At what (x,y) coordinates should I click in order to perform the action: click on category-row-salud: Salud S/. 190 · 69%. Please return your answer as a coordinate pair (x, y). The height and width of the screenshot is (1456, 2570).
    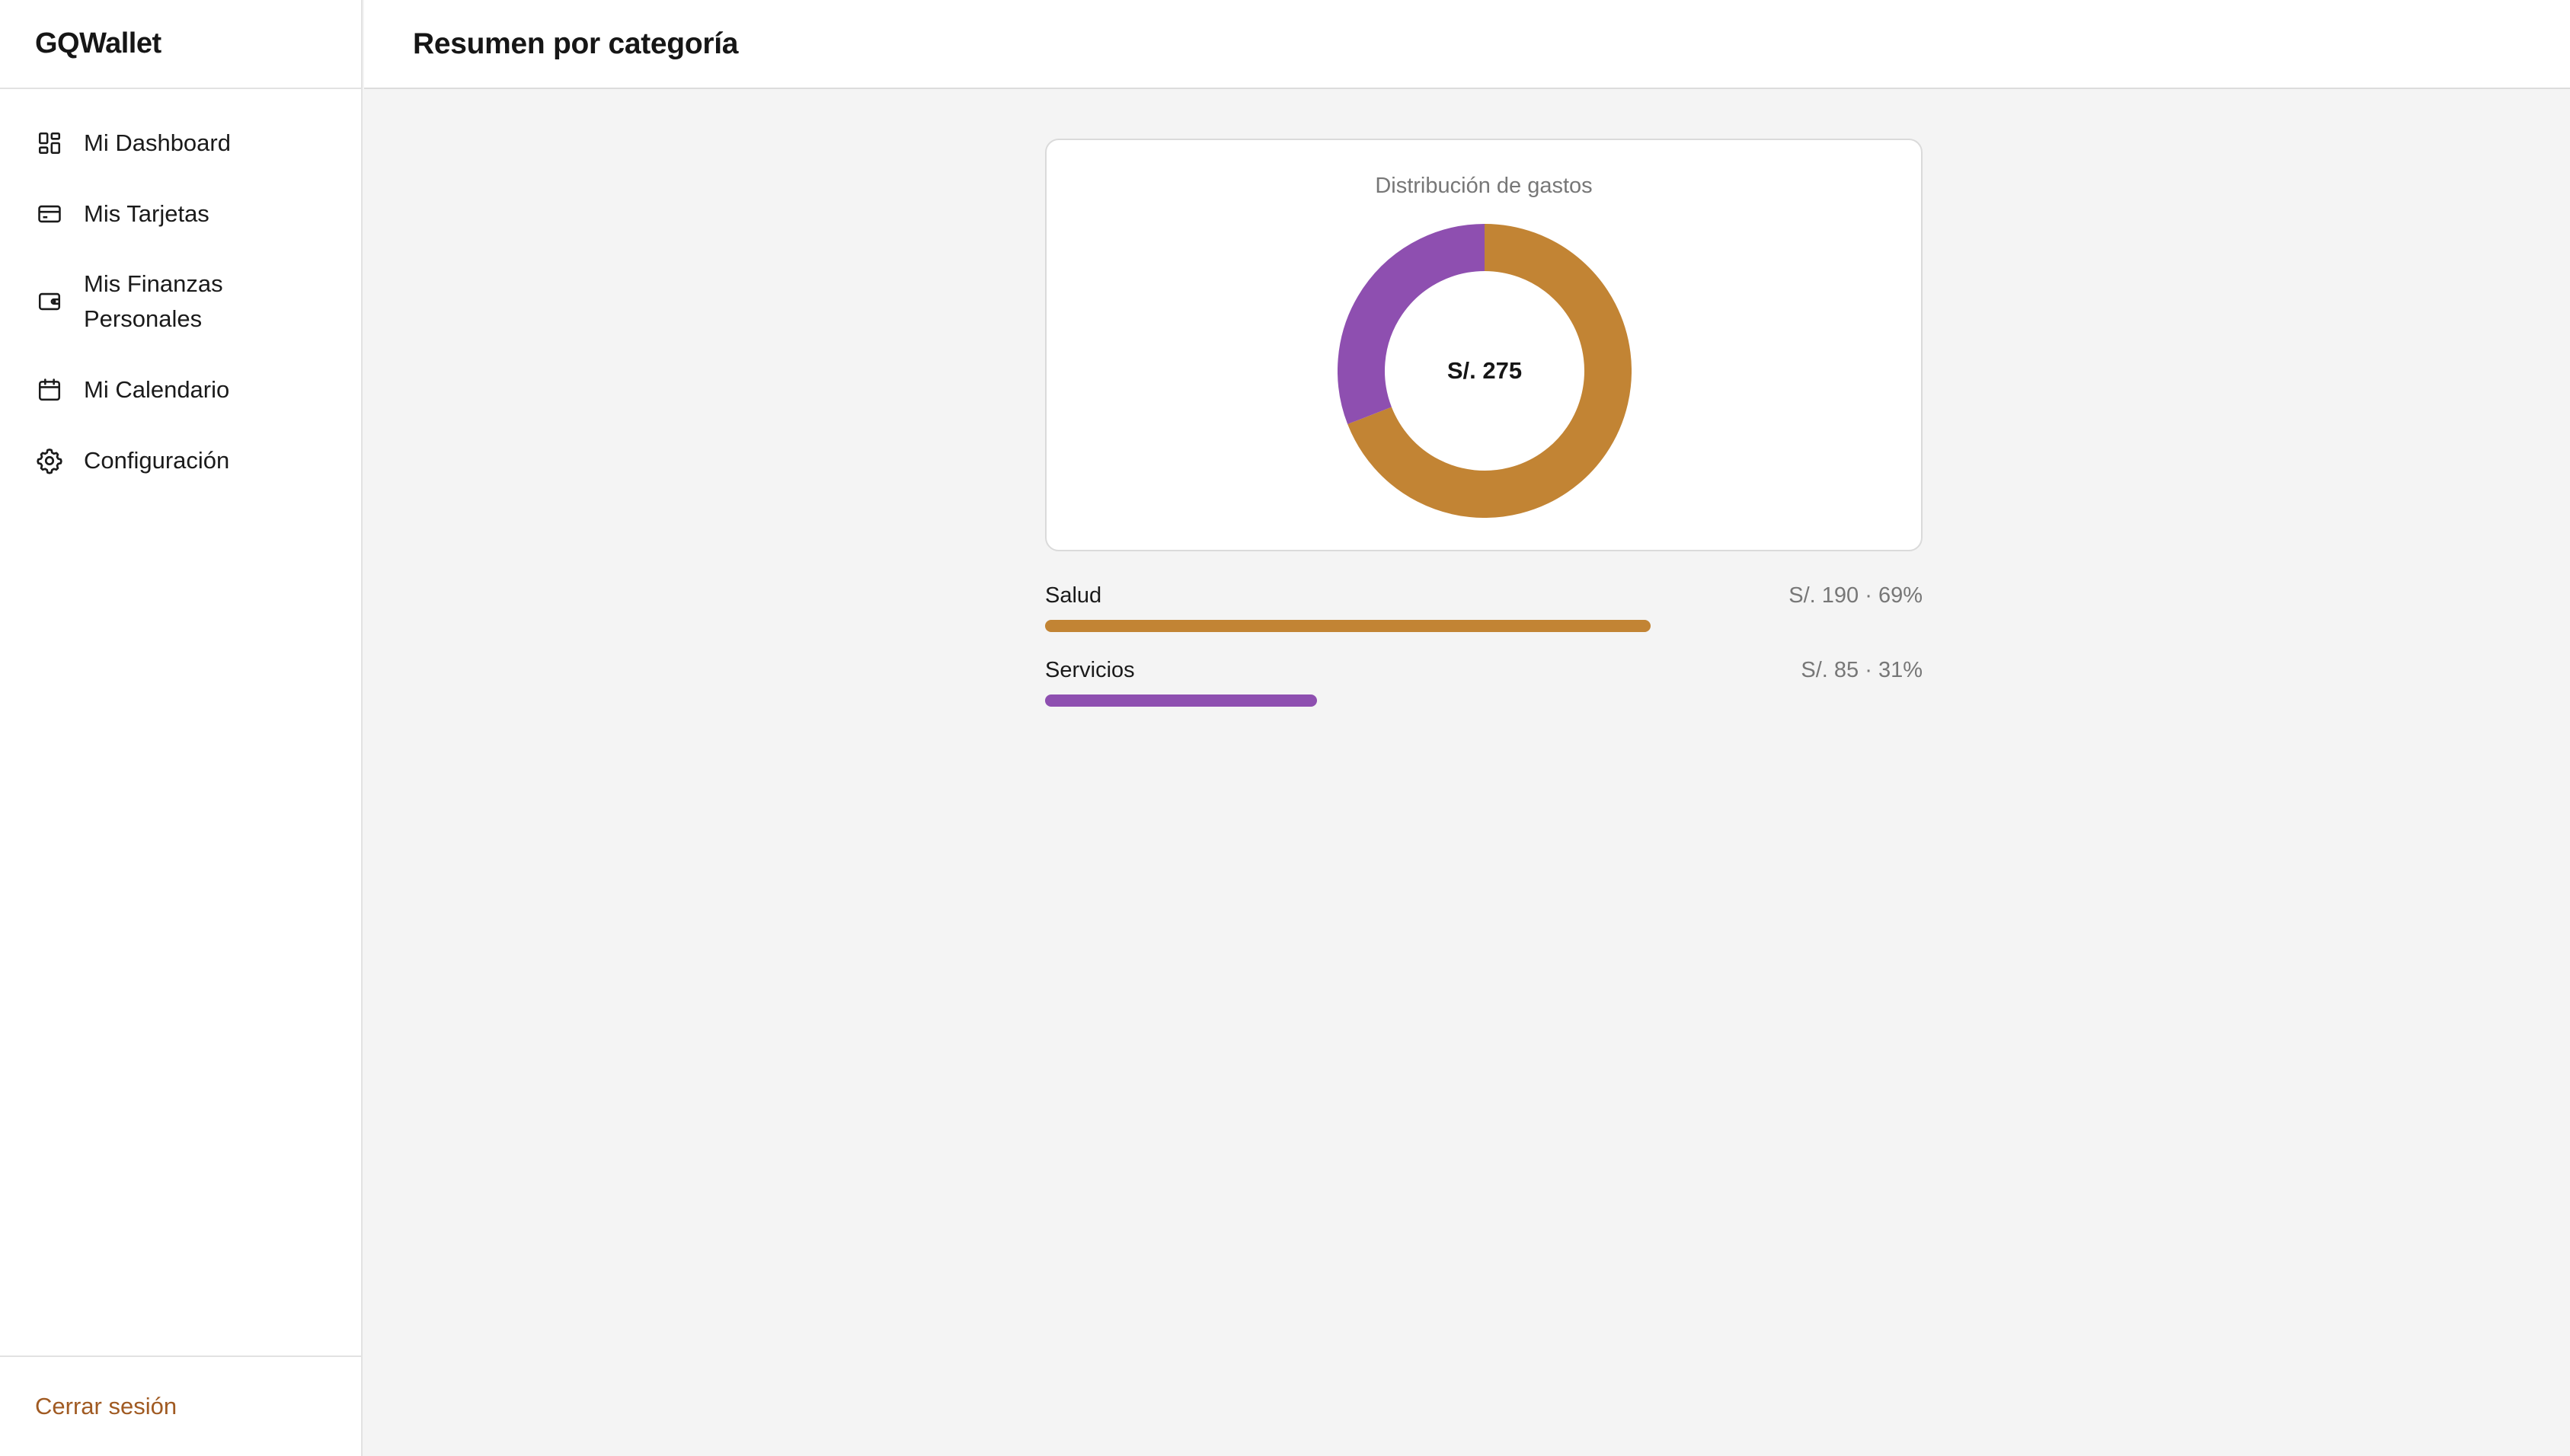
    Looking at the image, I should click on (1484, 620).